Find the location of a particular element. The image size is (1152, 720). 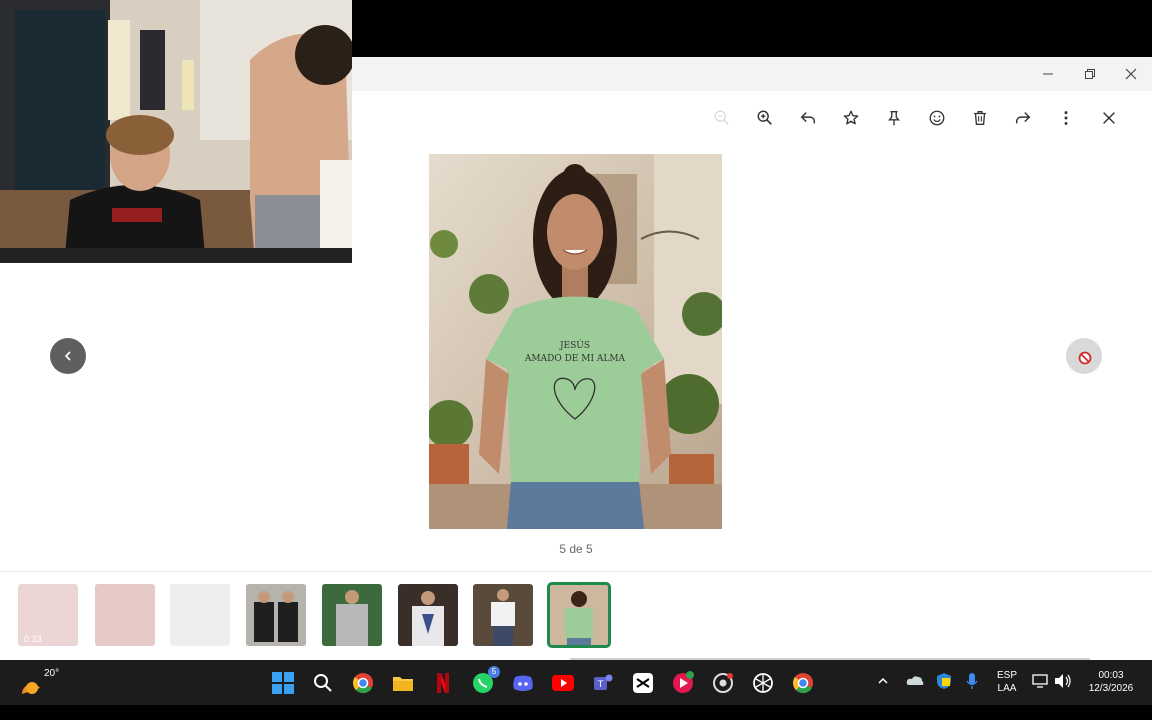

network-icon is located at coordinates (1041, 683).